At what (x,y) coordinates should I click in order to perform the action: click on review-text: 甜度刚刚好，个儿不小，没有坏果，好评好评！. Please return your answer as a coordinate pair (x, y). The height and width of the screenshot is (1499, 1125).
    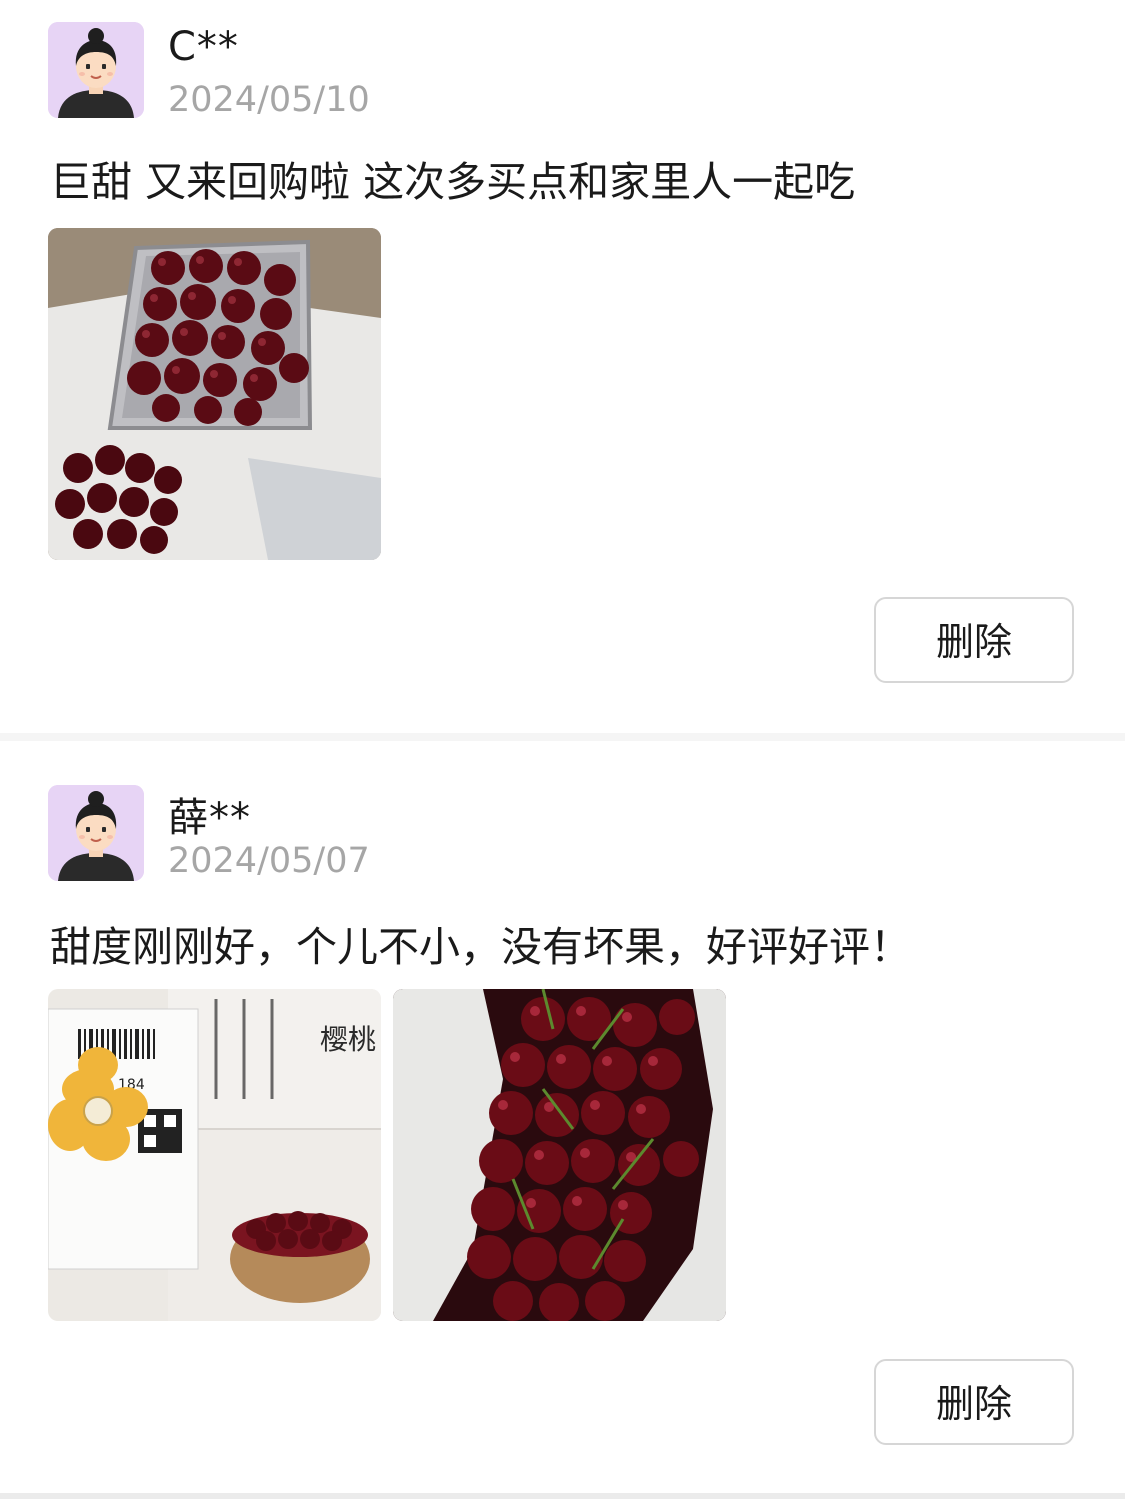
    Looking at the image, I should click on (480, 947).